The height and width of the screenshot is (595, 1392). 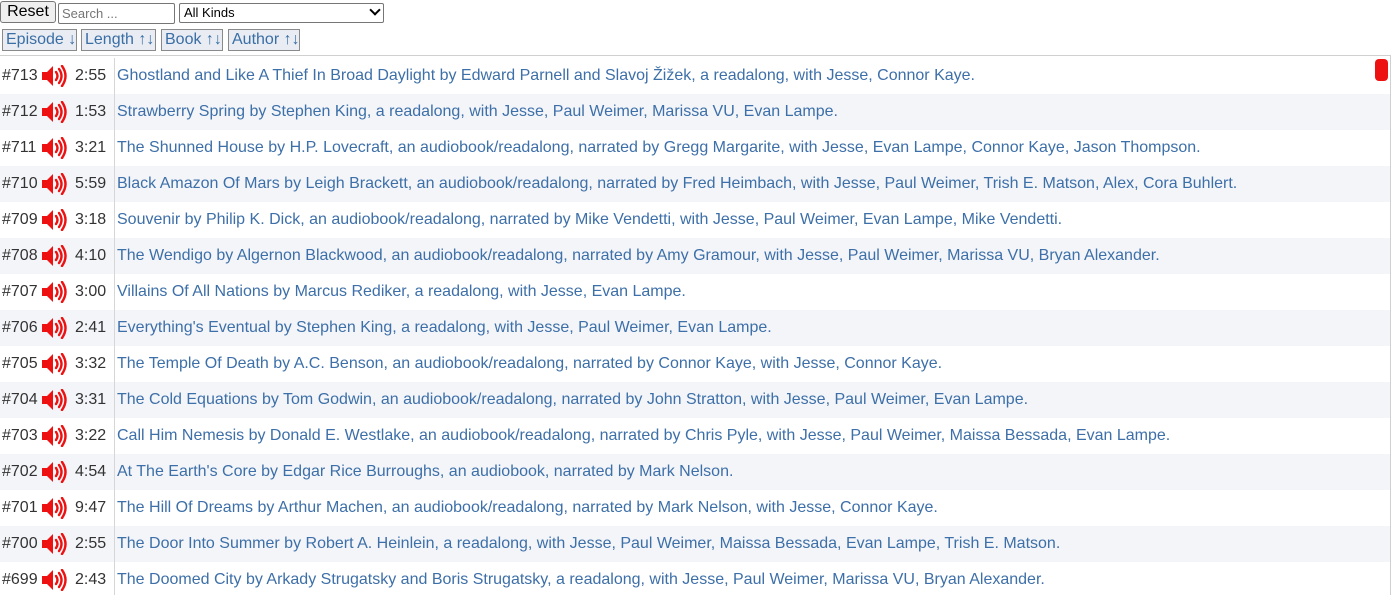 What do you see at coordinates (91, 327) in the screenshot?
I see `episode-length: 2:41` at bounding box center [91, 327].